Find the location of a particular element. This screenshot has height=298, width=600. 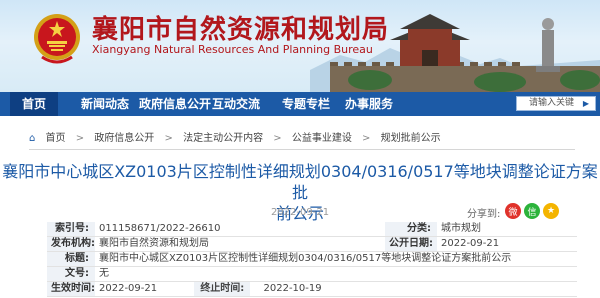

table-row: 文号: 无 is located at coordinates (312, 274).